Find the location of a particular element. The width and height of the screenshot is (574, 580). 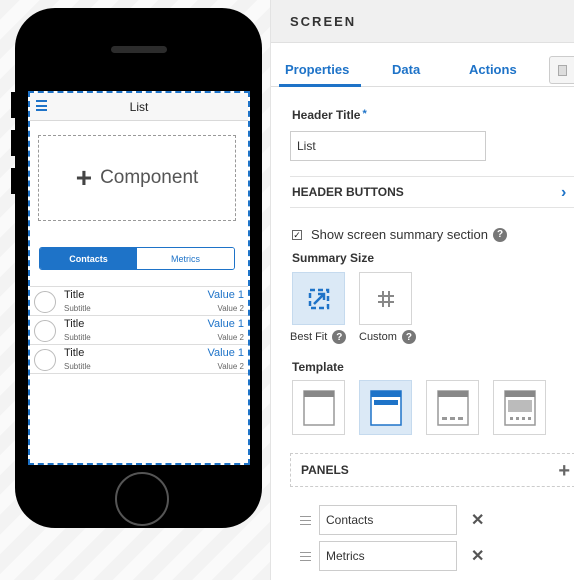

summary-checkbox-label: Show screen summary section is located at coordinates (400, 234).